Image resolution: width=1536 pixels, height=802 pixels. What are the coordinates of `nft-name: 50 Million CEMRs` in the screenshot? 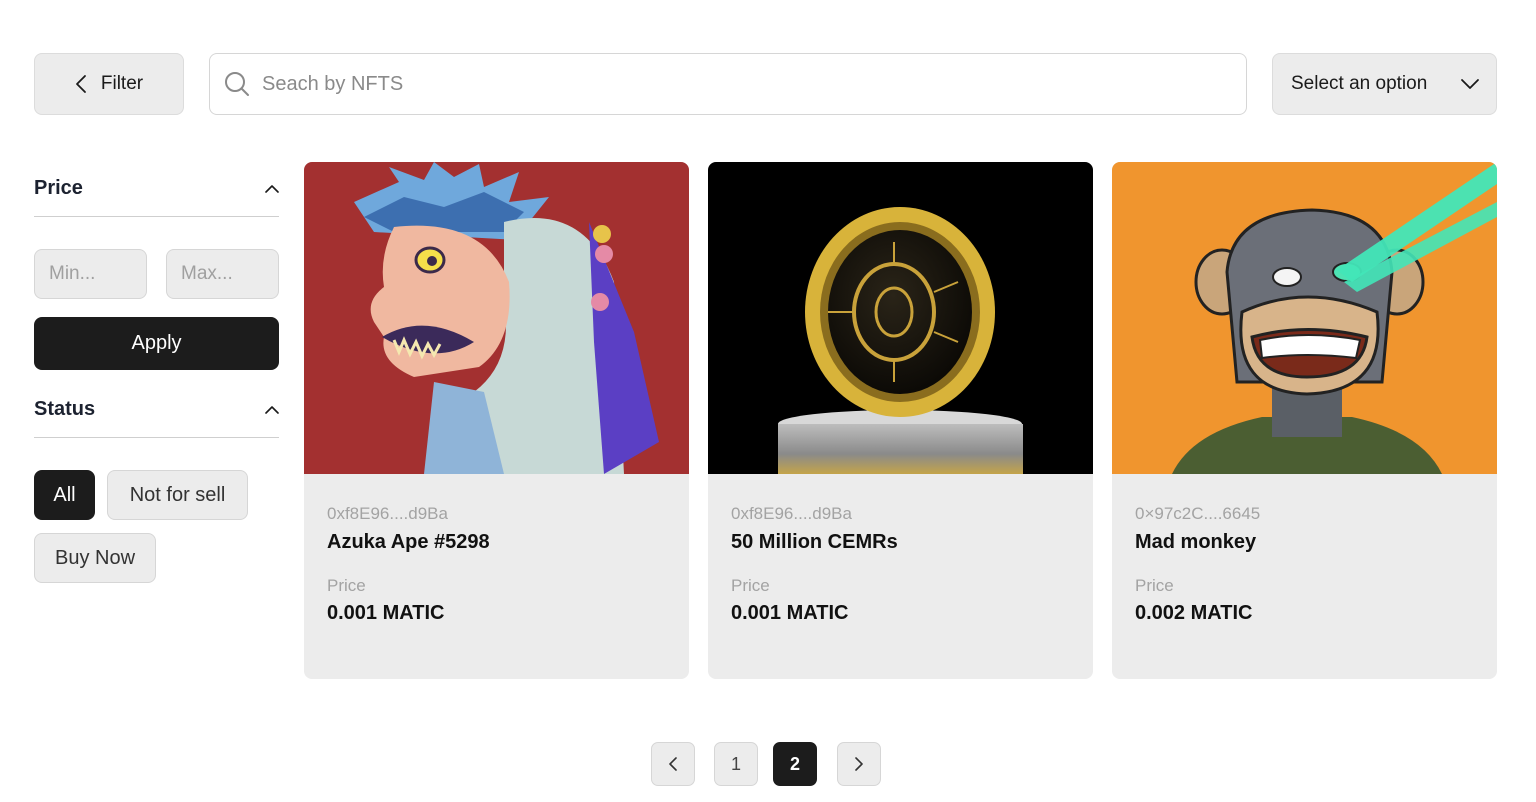 It's located at (814, 542).